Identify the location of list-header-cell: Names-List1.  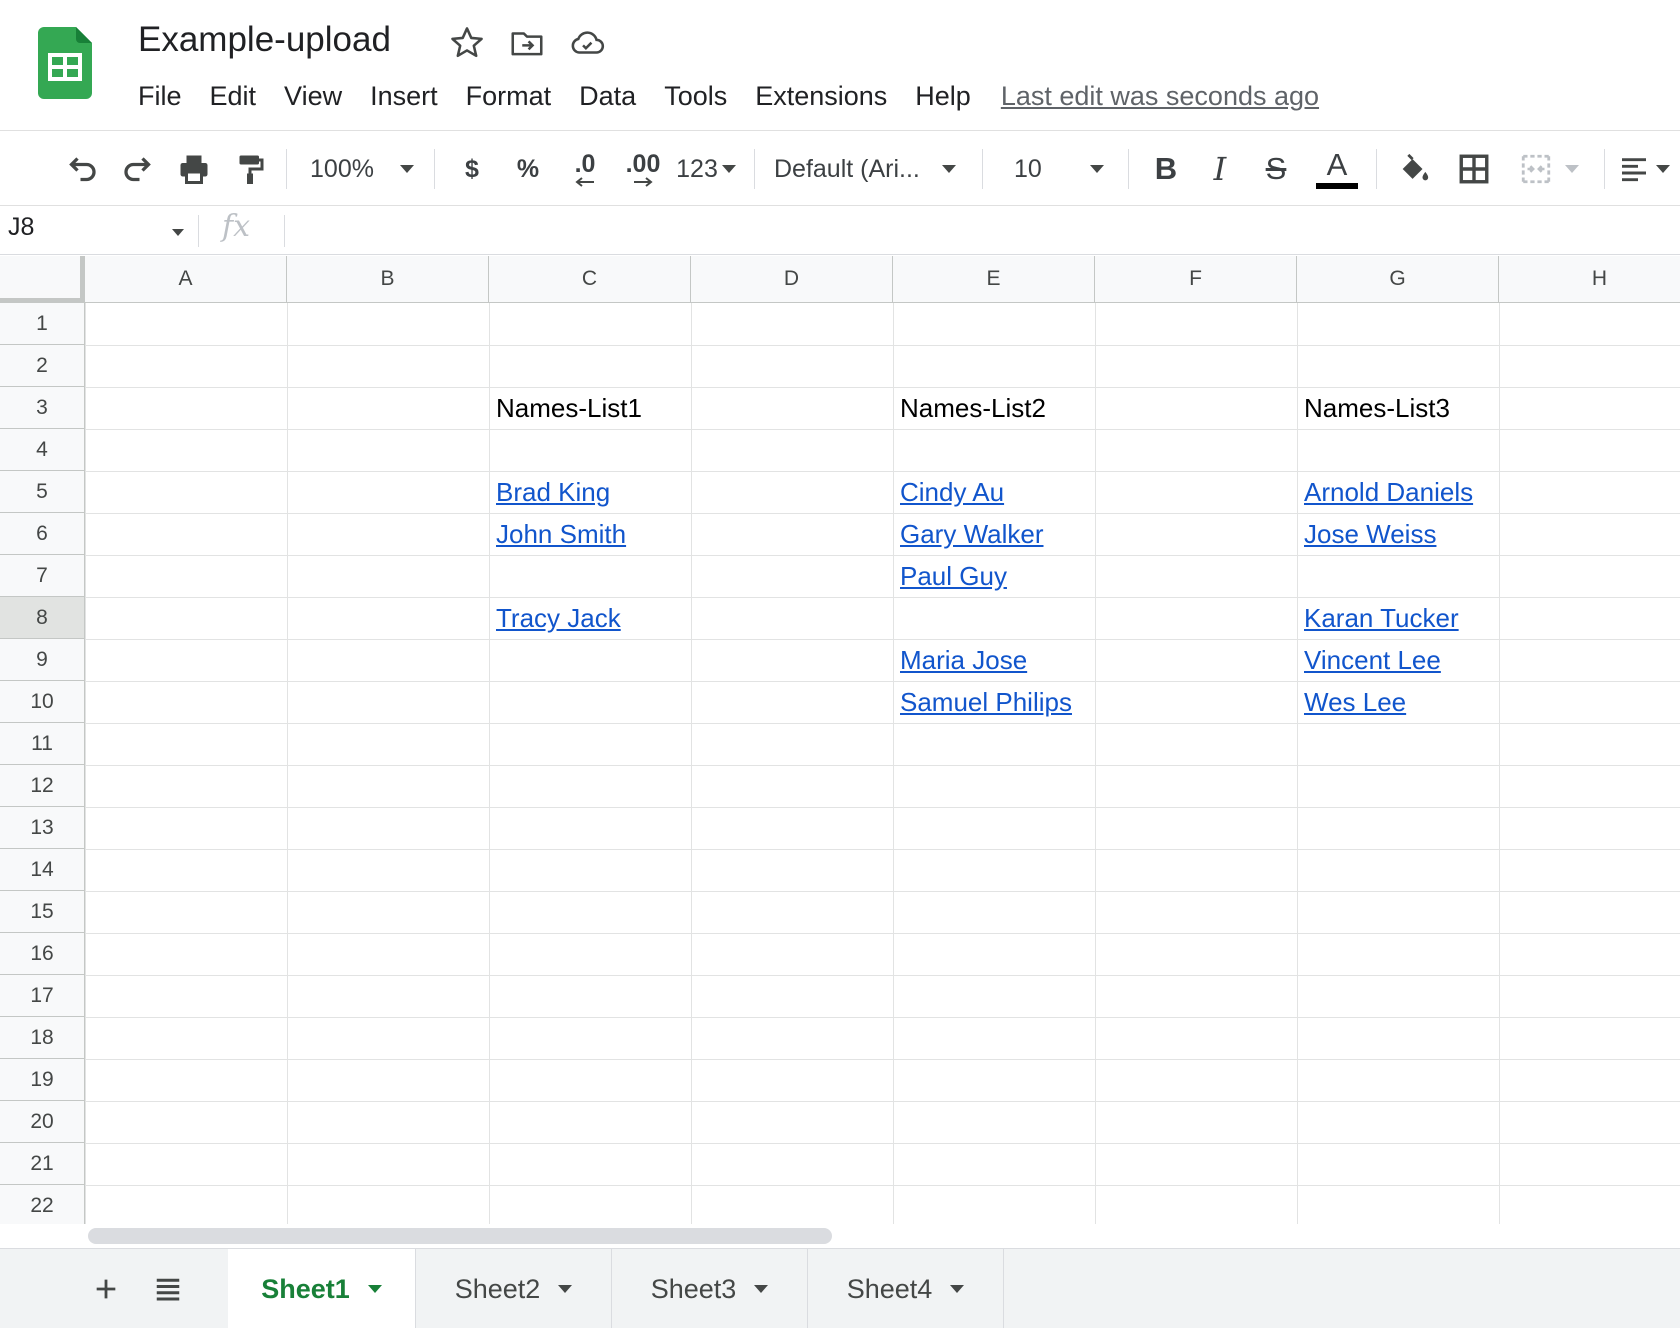
(590, 408).